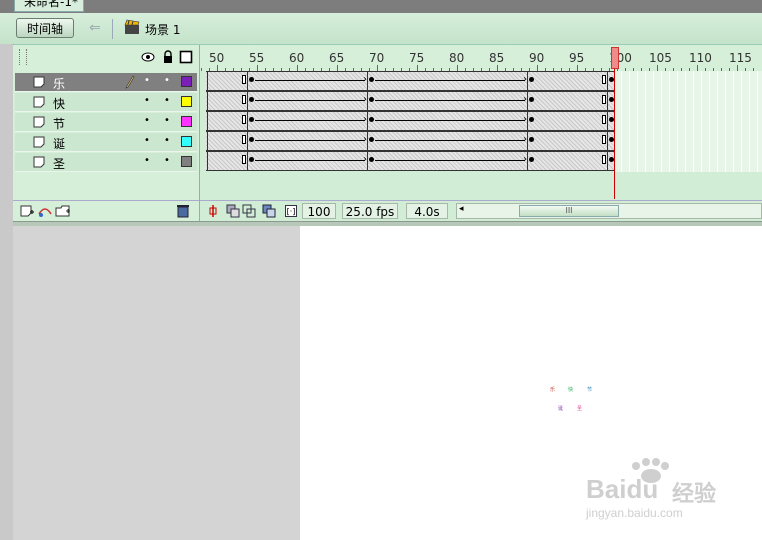 The width and height of the screenshot is (762, 540). What do you see at coordinates (106, 122) in the screenshot?
I see `layer-row: 节 • •` at bounding box center [106, 122].